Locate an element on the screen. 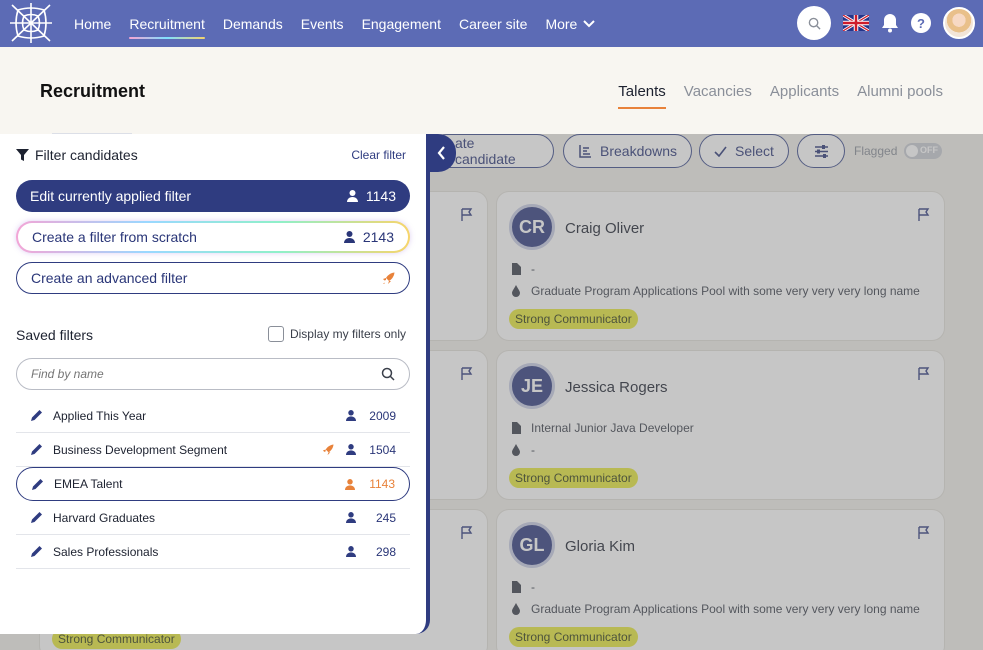 Image resolution: width=983 pixels, height=650 pixels. nav-career-site: Career site is located at coordinates (493, 24).